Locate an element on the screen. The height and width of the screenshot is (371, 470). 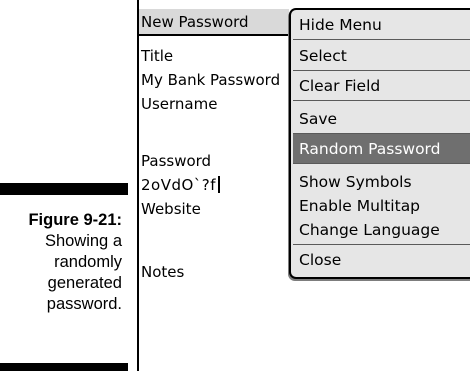
title-field: My Bank Password is located at coordinates (215, 80).